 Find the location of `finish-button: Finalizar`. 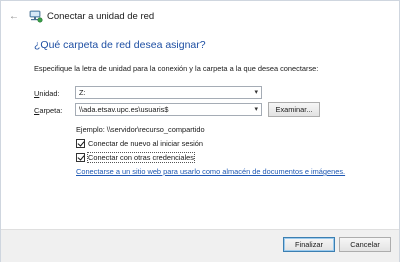

finish-button: Finalizar is located at coordinates (309, 244).